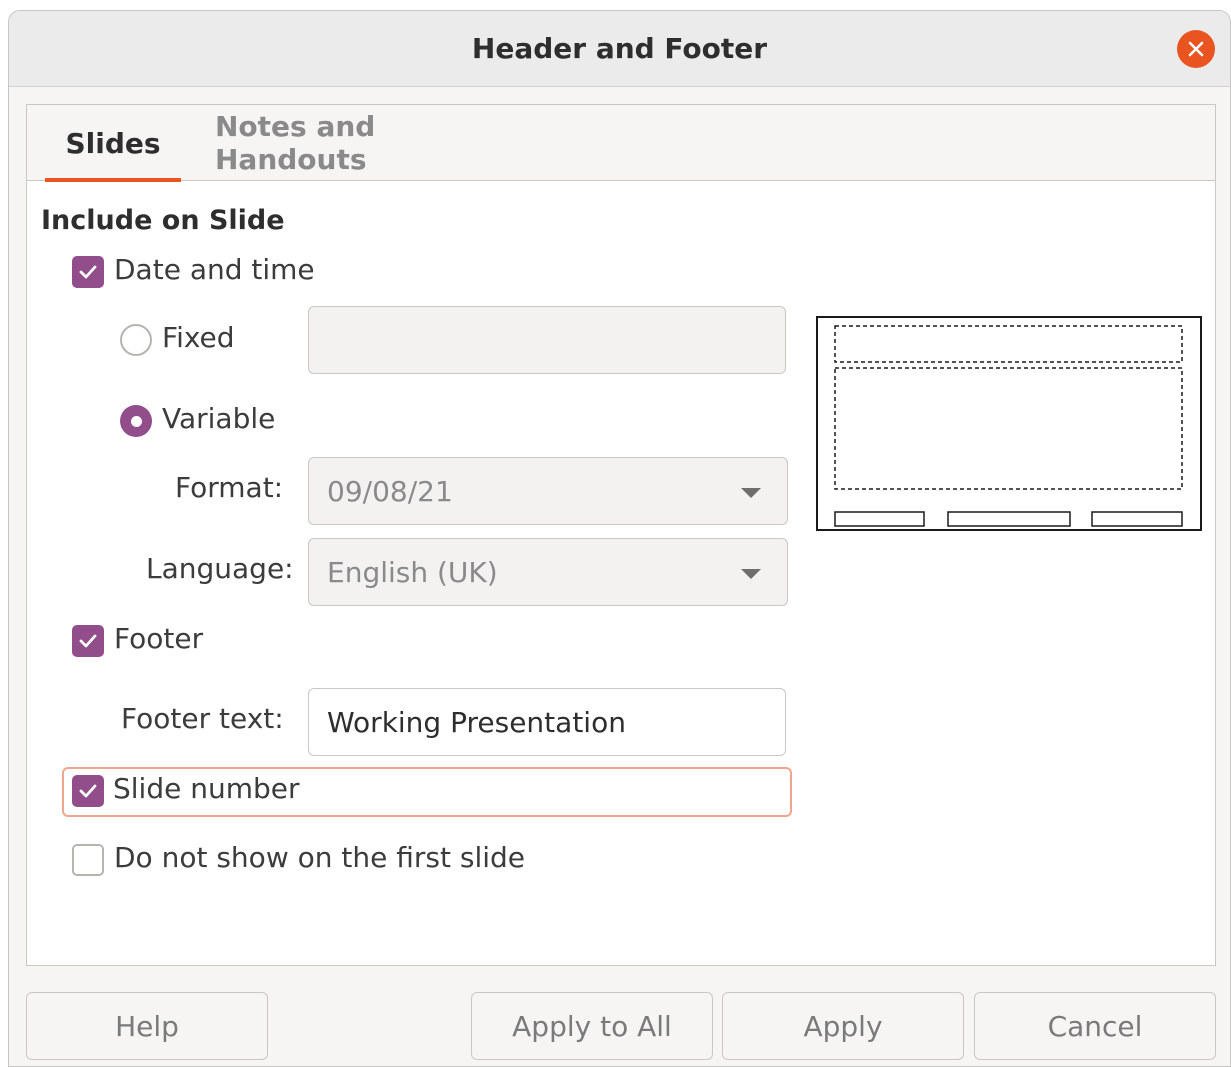 The image size is (1231, 1067). What do you see at coordinates (198, 337) in the screenshot?
I see `fixed-label: Fixed` at bounding box center [198, 337].